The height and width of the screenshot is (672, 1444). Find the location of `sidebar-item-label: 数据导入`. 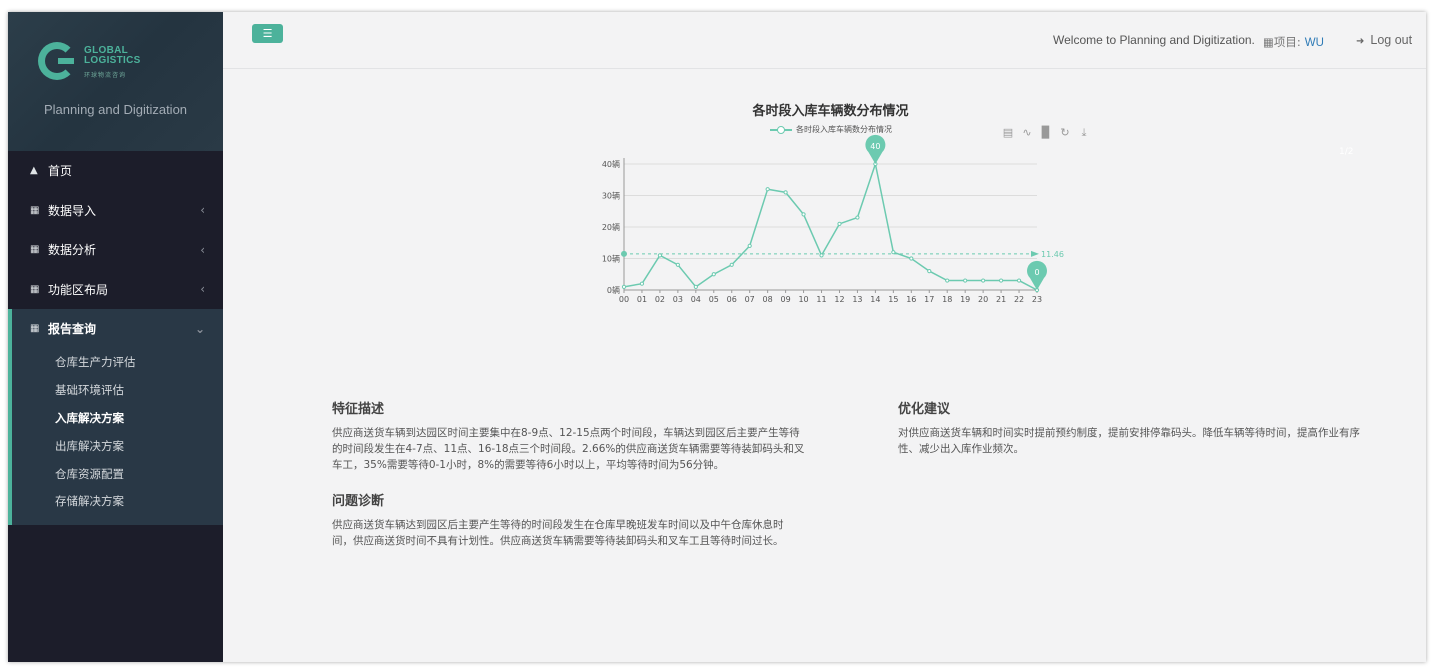

sidebar-item-label: 数据导入 is located at coordinates (72, 210).